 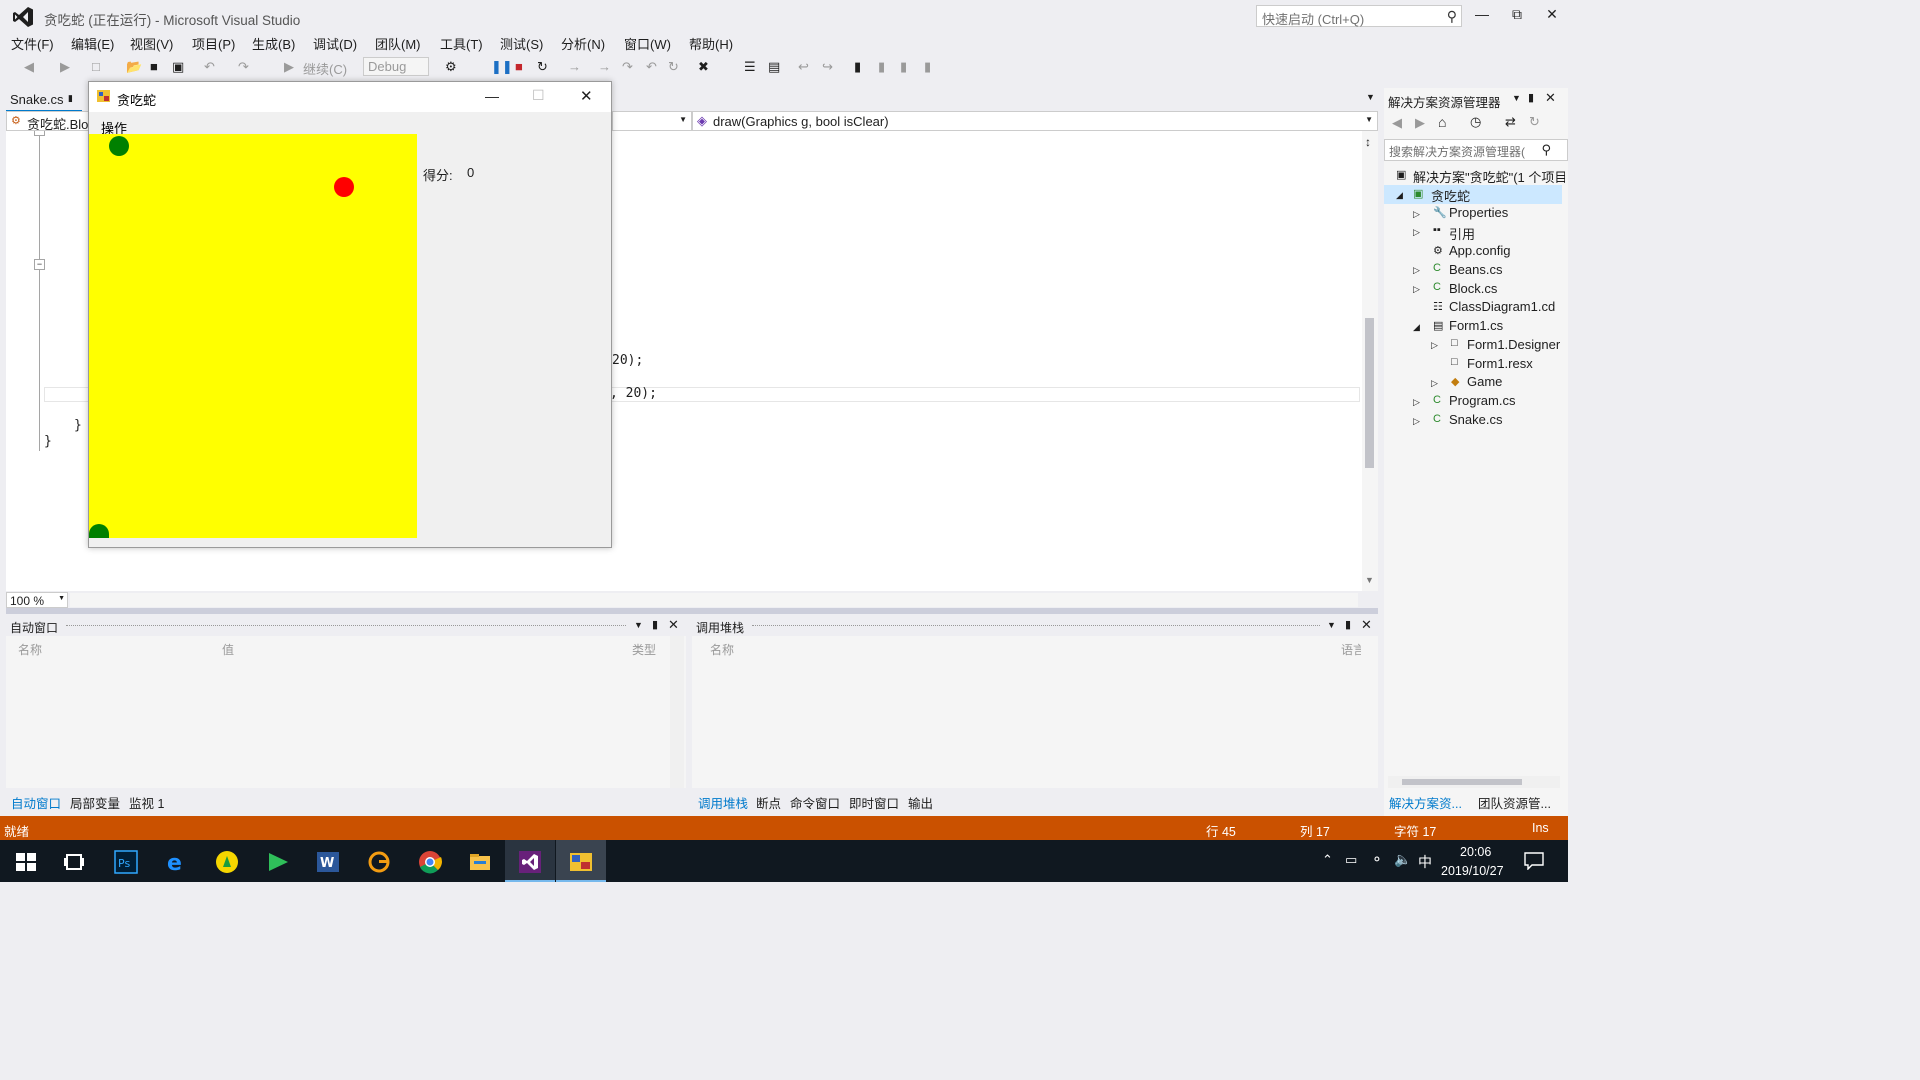 What do you see at coordinates (253, 336) in the screenshot?
I see `game-board` at bounding box center [253, 336].